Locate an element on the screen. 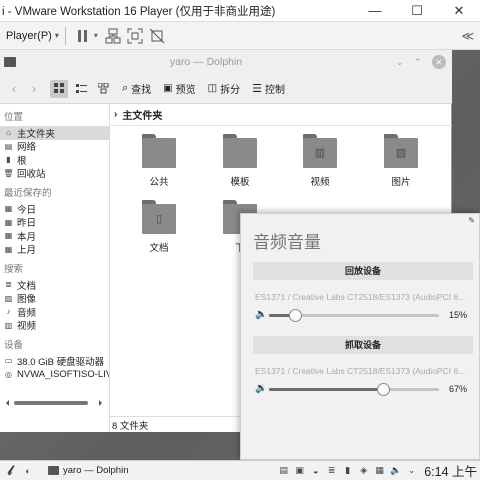  sidebar-item-today: ▦ 今日 is located at coordinates (54, 208).